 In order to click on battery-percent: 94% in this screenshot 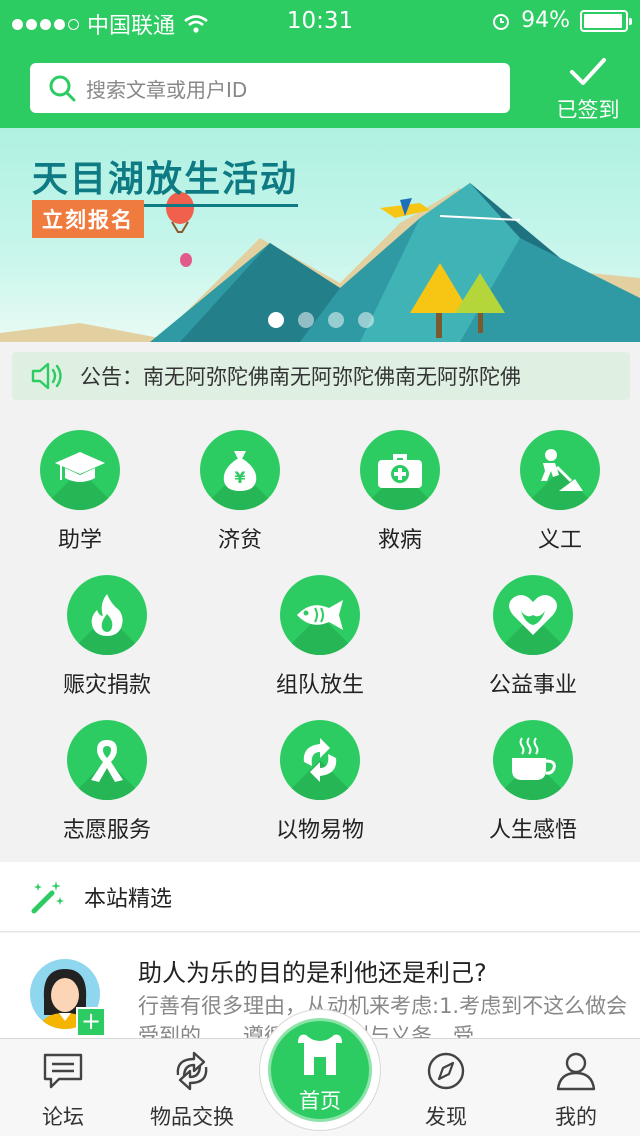, I will do `click(545, 20)`.